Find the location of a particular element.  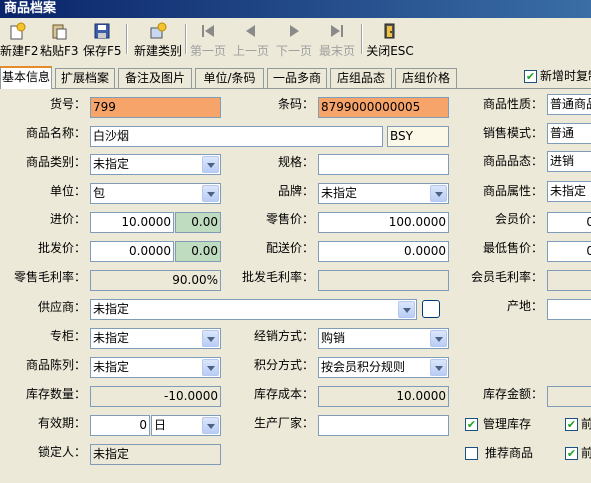

category-label: 商品类别： is located at coordinates (55, 162).